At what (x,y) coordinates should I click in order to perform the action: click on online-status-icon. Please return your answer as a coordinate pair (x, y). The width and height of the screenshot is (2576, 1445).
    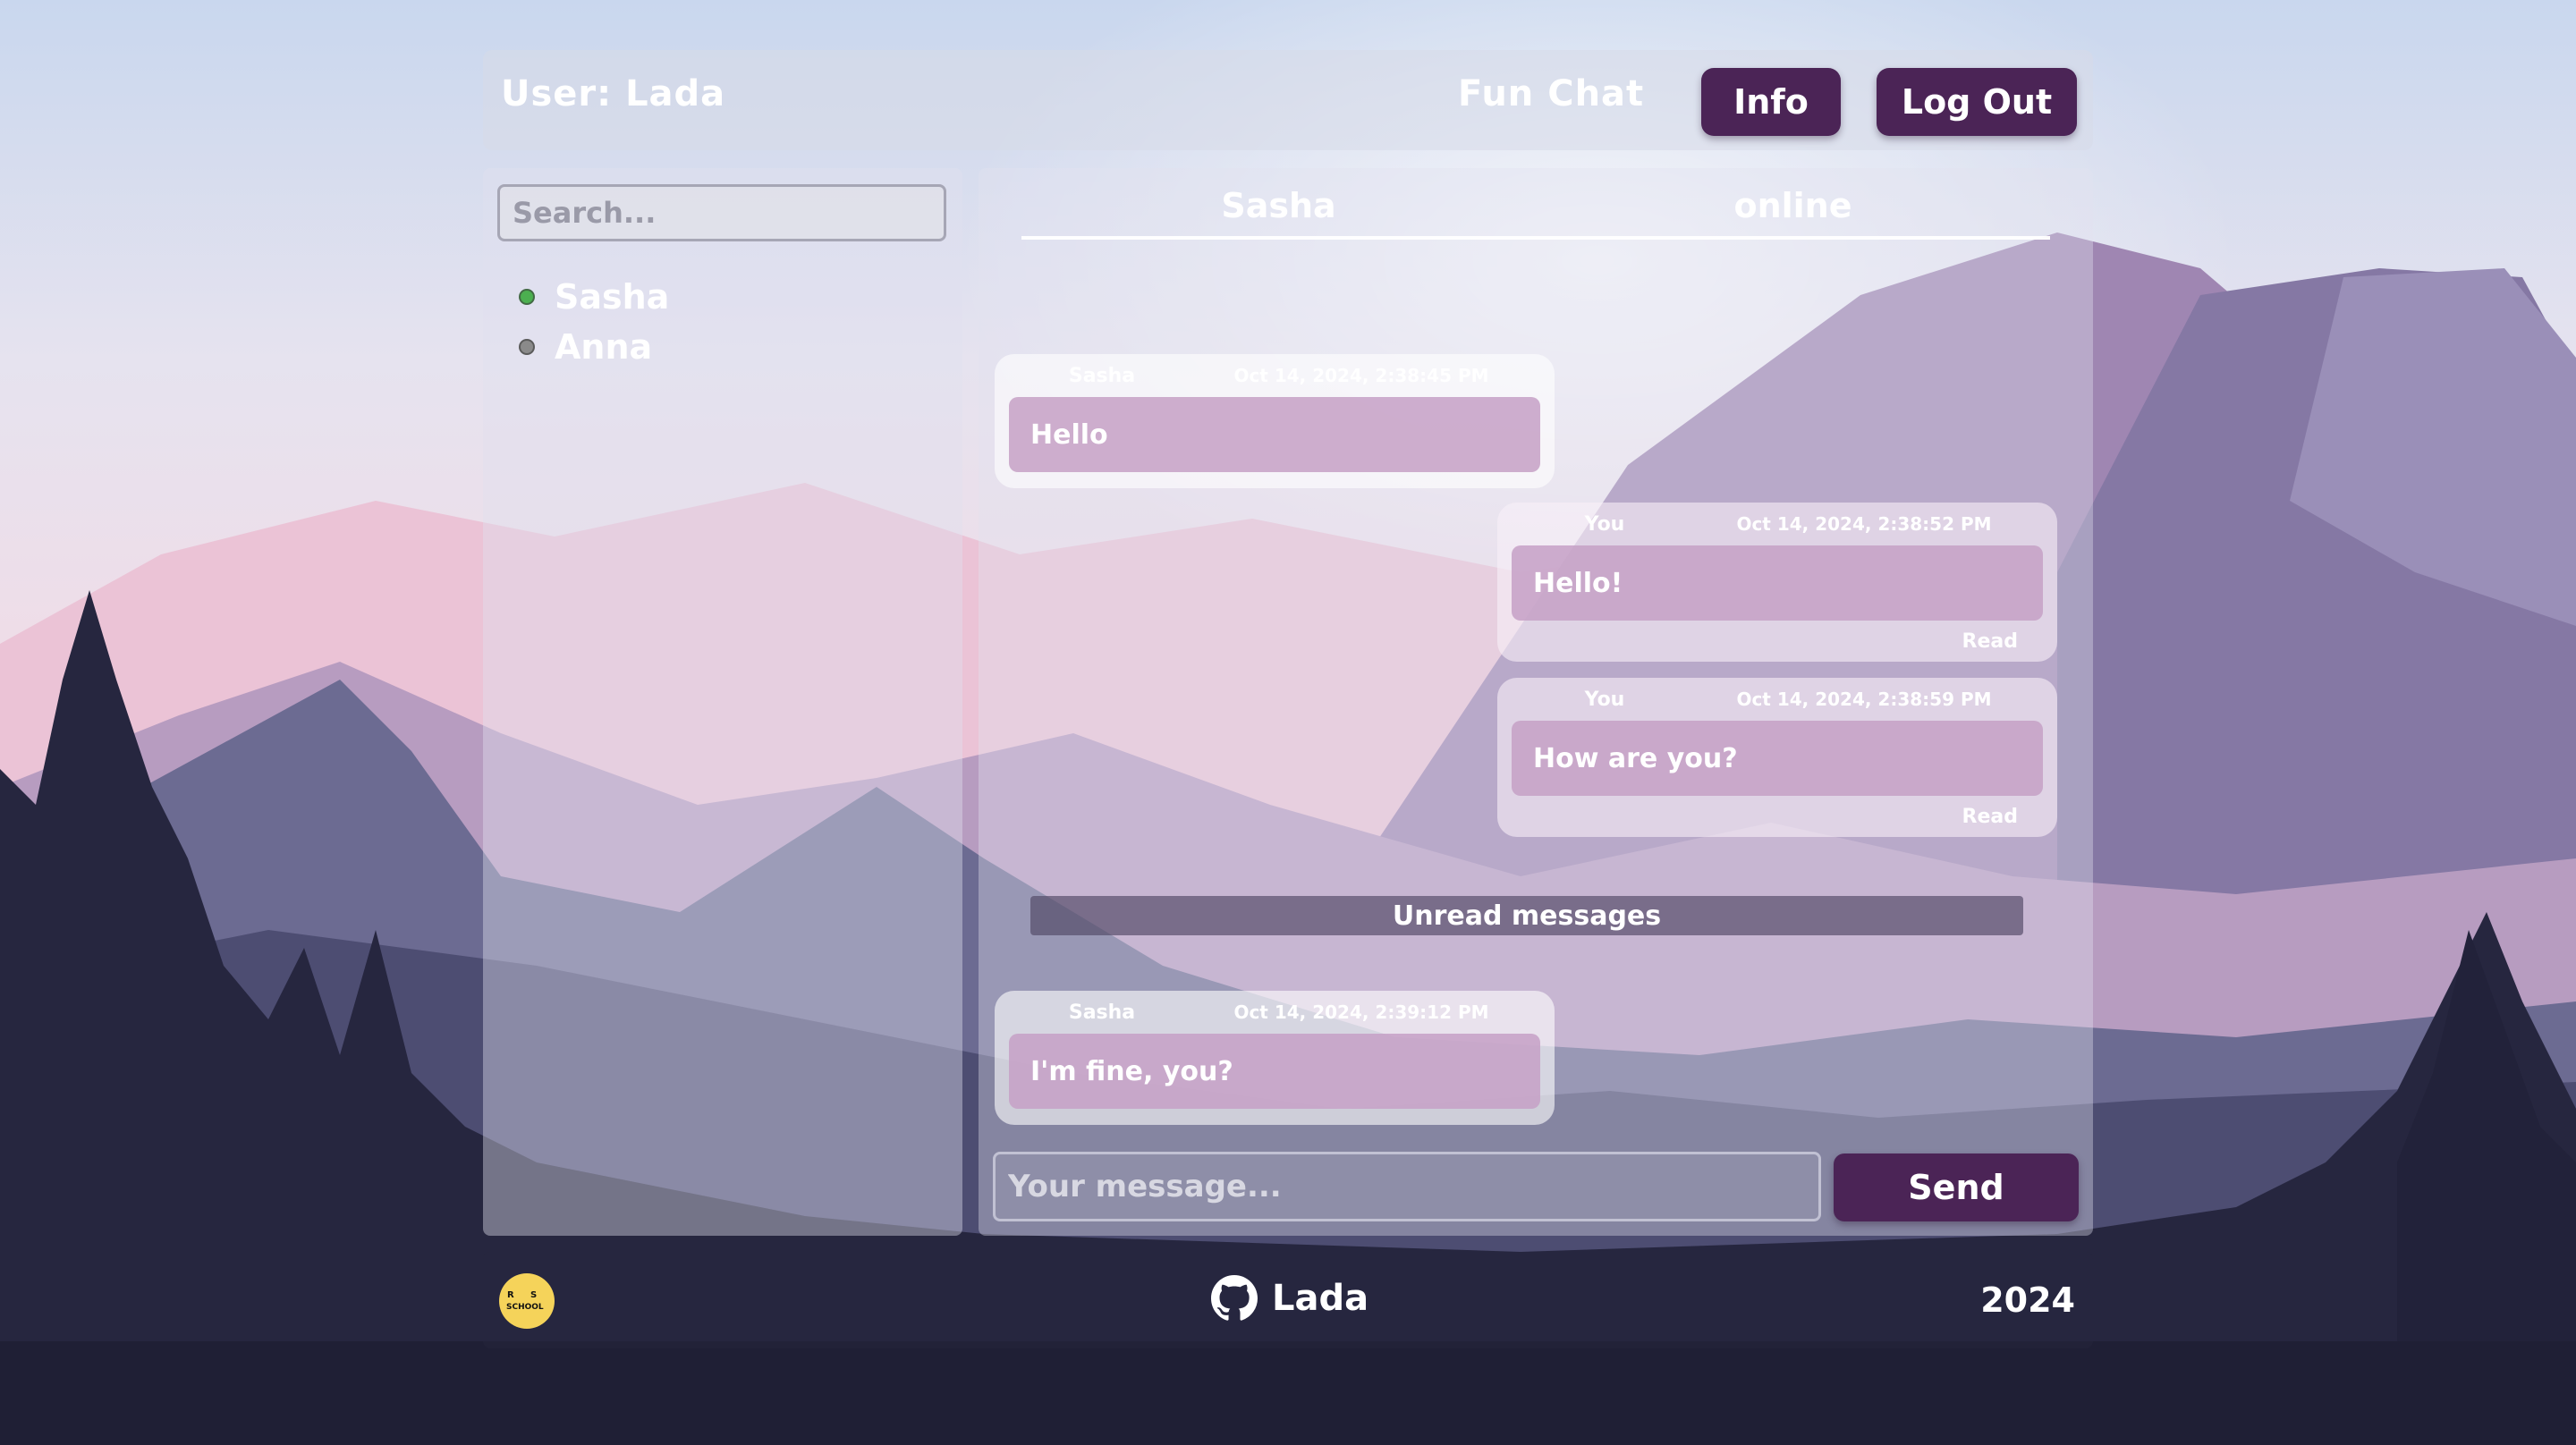
    Looking at the image, I should click on (527, 297).